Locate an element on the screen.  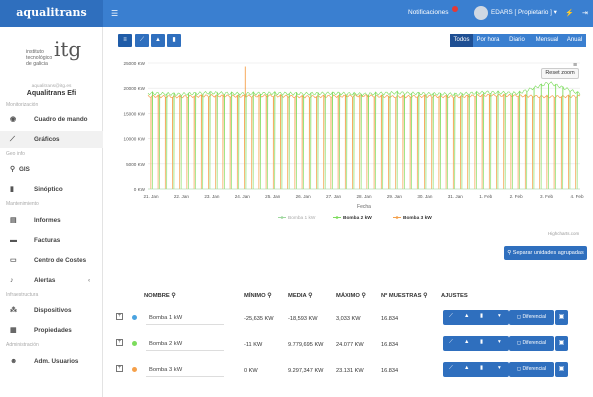
header-muestras: Nº MUESTRAS ⚲ is located at coordinates (404, 296).